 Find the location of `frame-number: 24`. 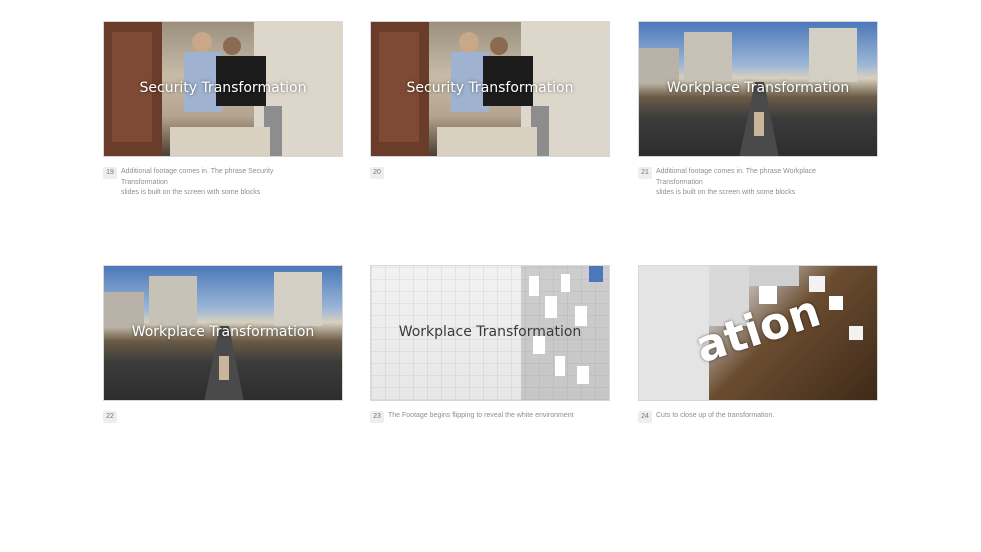

frame-number: 24 is located at coordinates (645, 417).